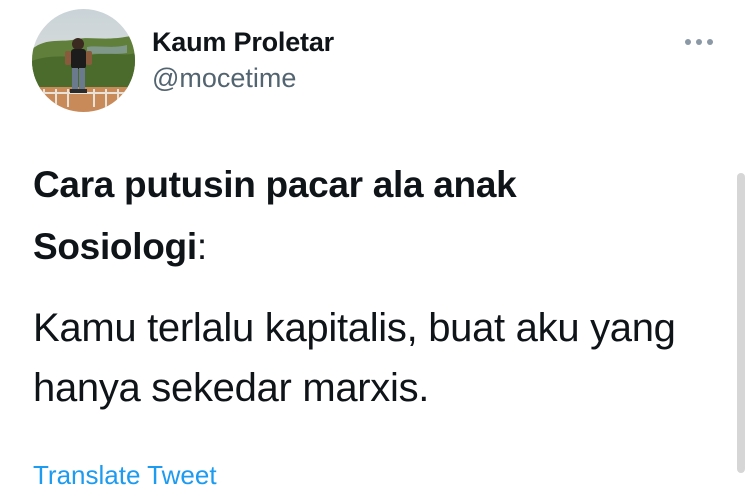  I want to click on tweet-text-line: Cara putusin pacar ala anak, so click(275, 184).